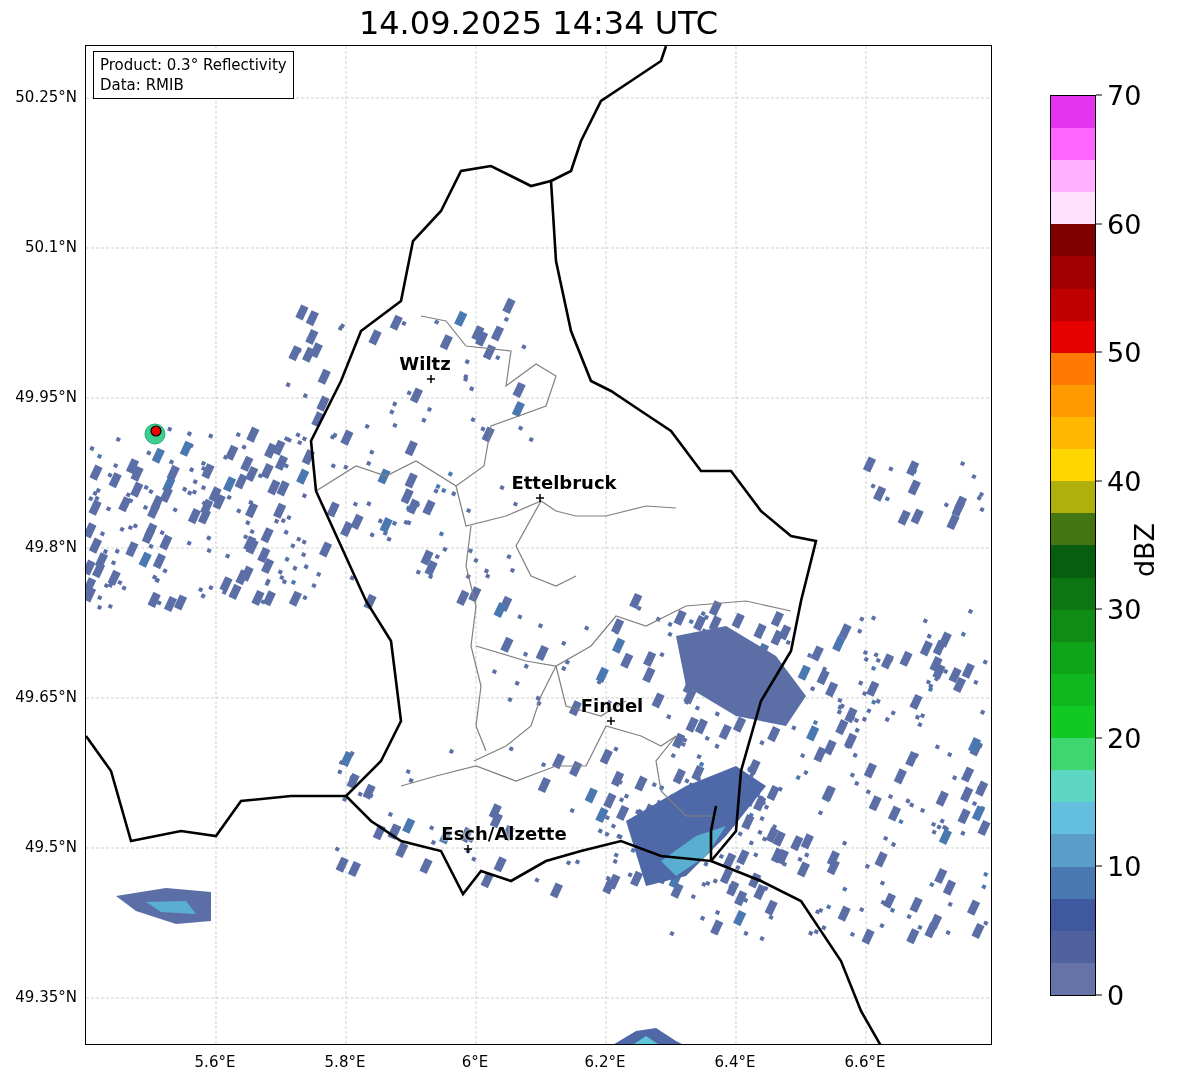 The height and width of the screenshot is (1081, 1184). I want to click on colorbar-tick-label: 30, so click(1119, 609).